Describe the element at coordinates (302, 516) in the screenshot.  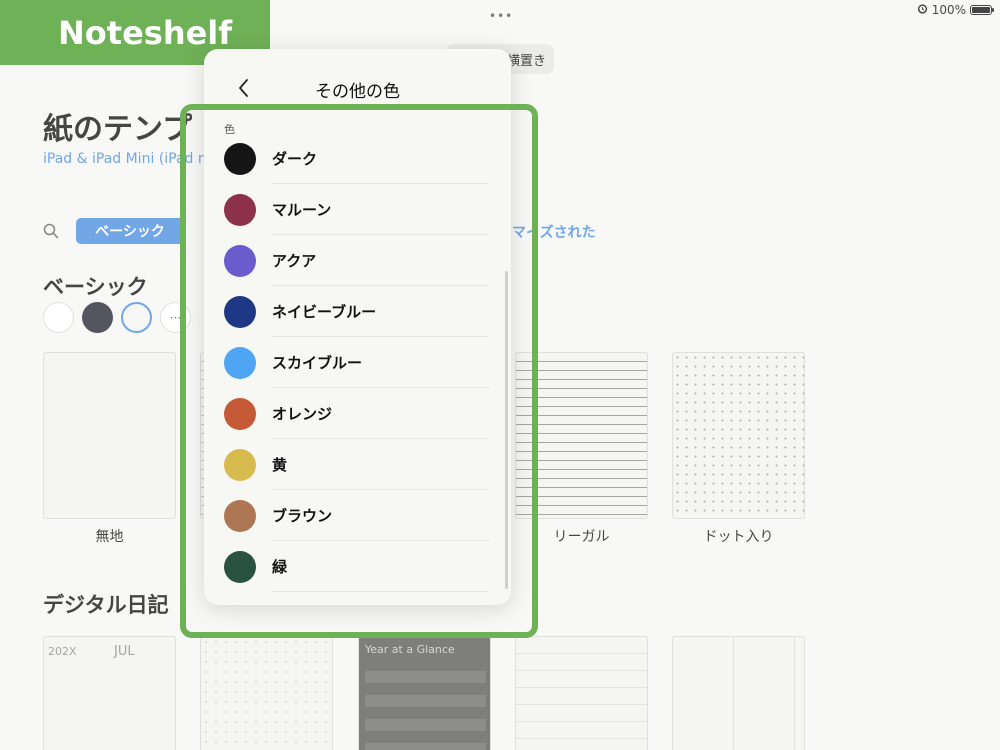
I see `color-name: ブラウン` at that location.